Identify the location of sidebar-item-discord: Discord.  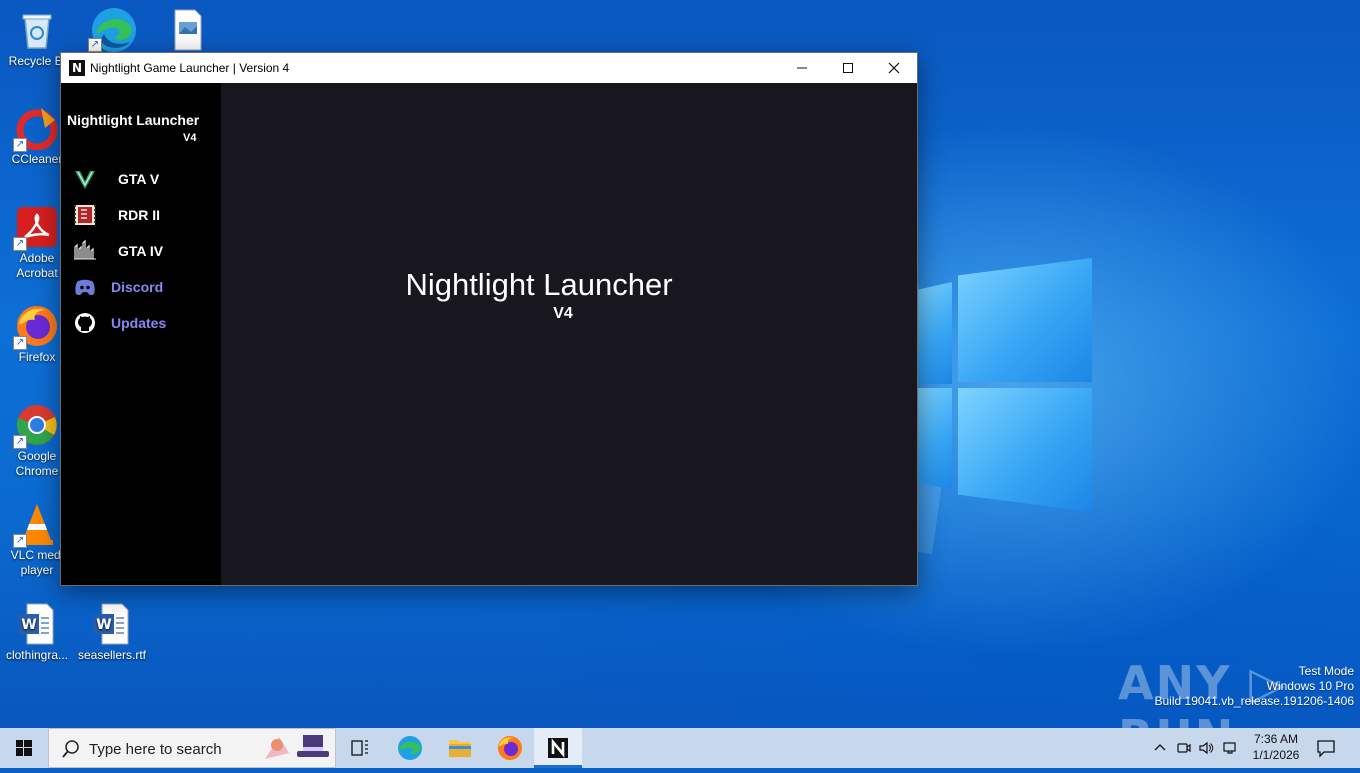
(143, 287).